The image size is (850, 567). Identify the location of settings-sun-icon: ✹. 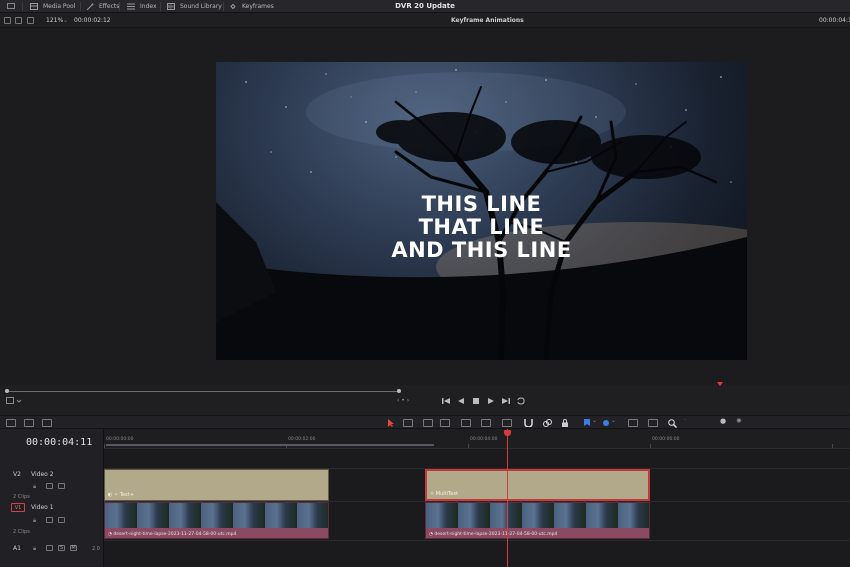
(739, 421).